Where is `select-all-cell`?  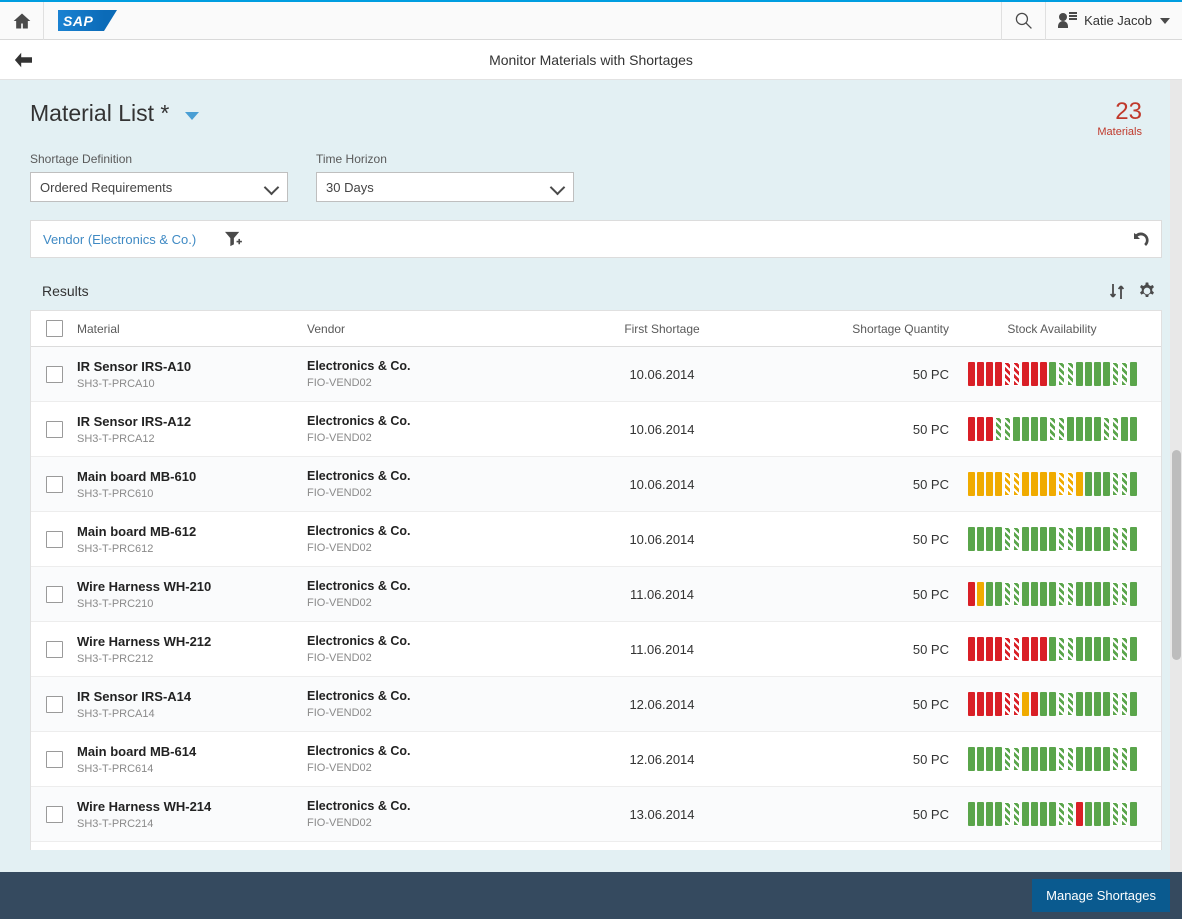 select-all-cell is located at coordinates (54, 328).